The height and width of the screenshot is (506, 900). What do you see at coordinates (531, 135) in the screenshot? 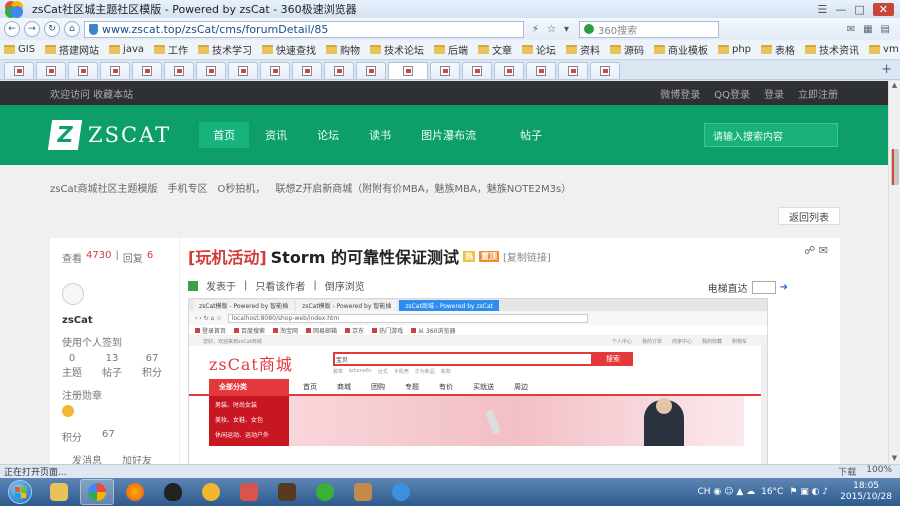
I see `search-type-label: 帖子` at bounding box center [531, 135].